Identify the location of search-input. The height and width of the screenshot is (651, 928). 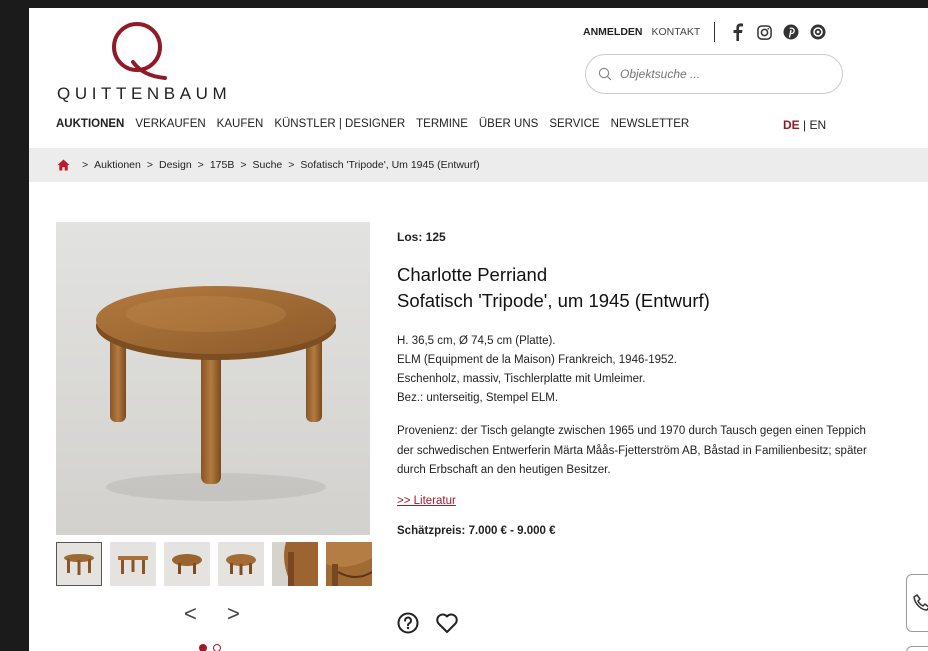
(710, 74).